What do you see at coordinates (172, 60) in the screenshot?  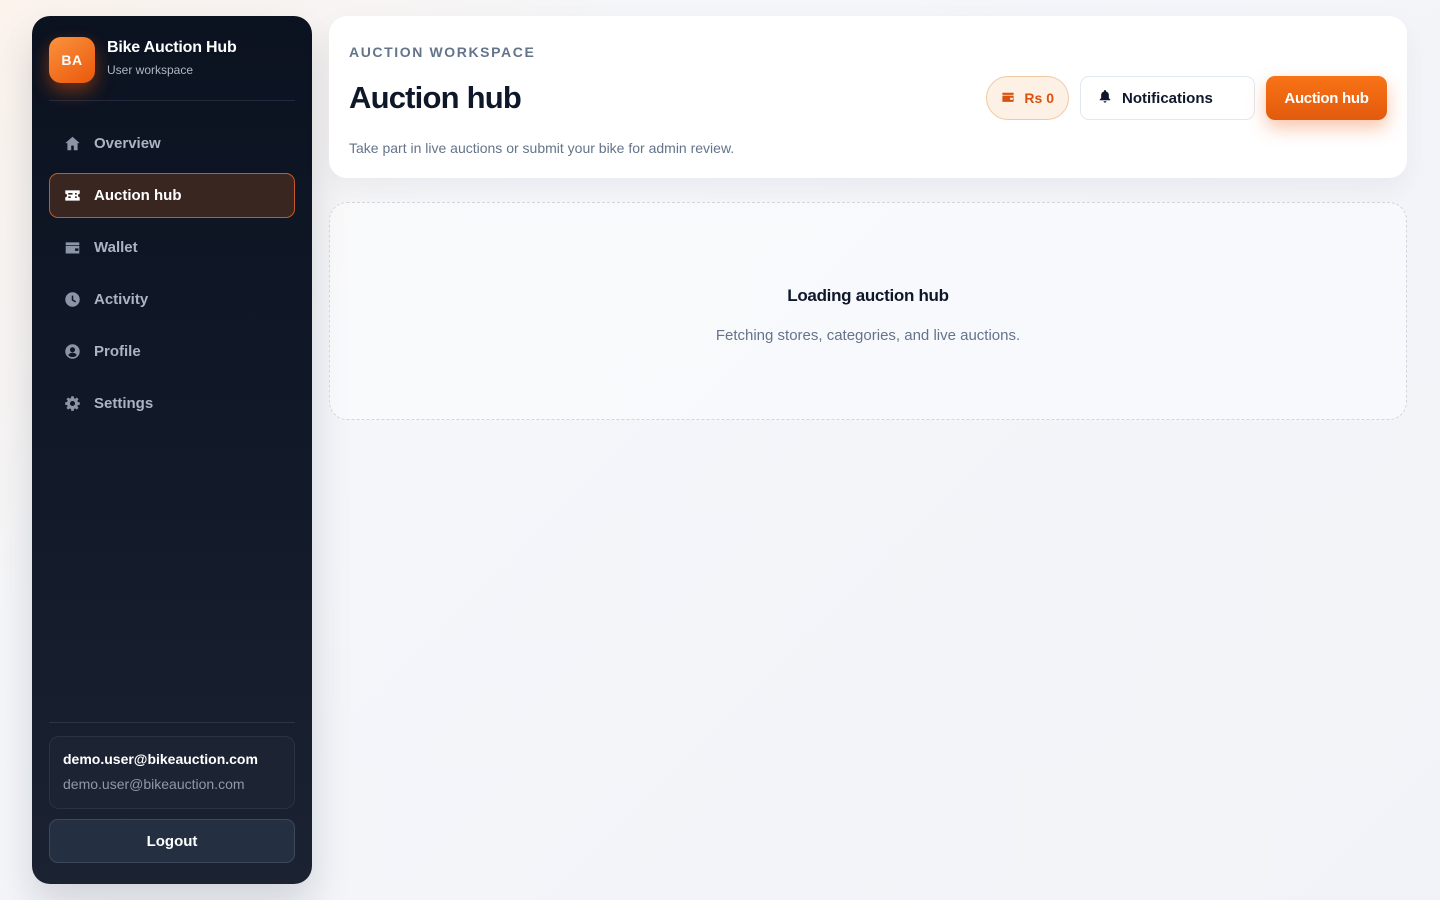 I see `brand: BA Bike Auction Hub User workspace` at bounding box center [172, 60].